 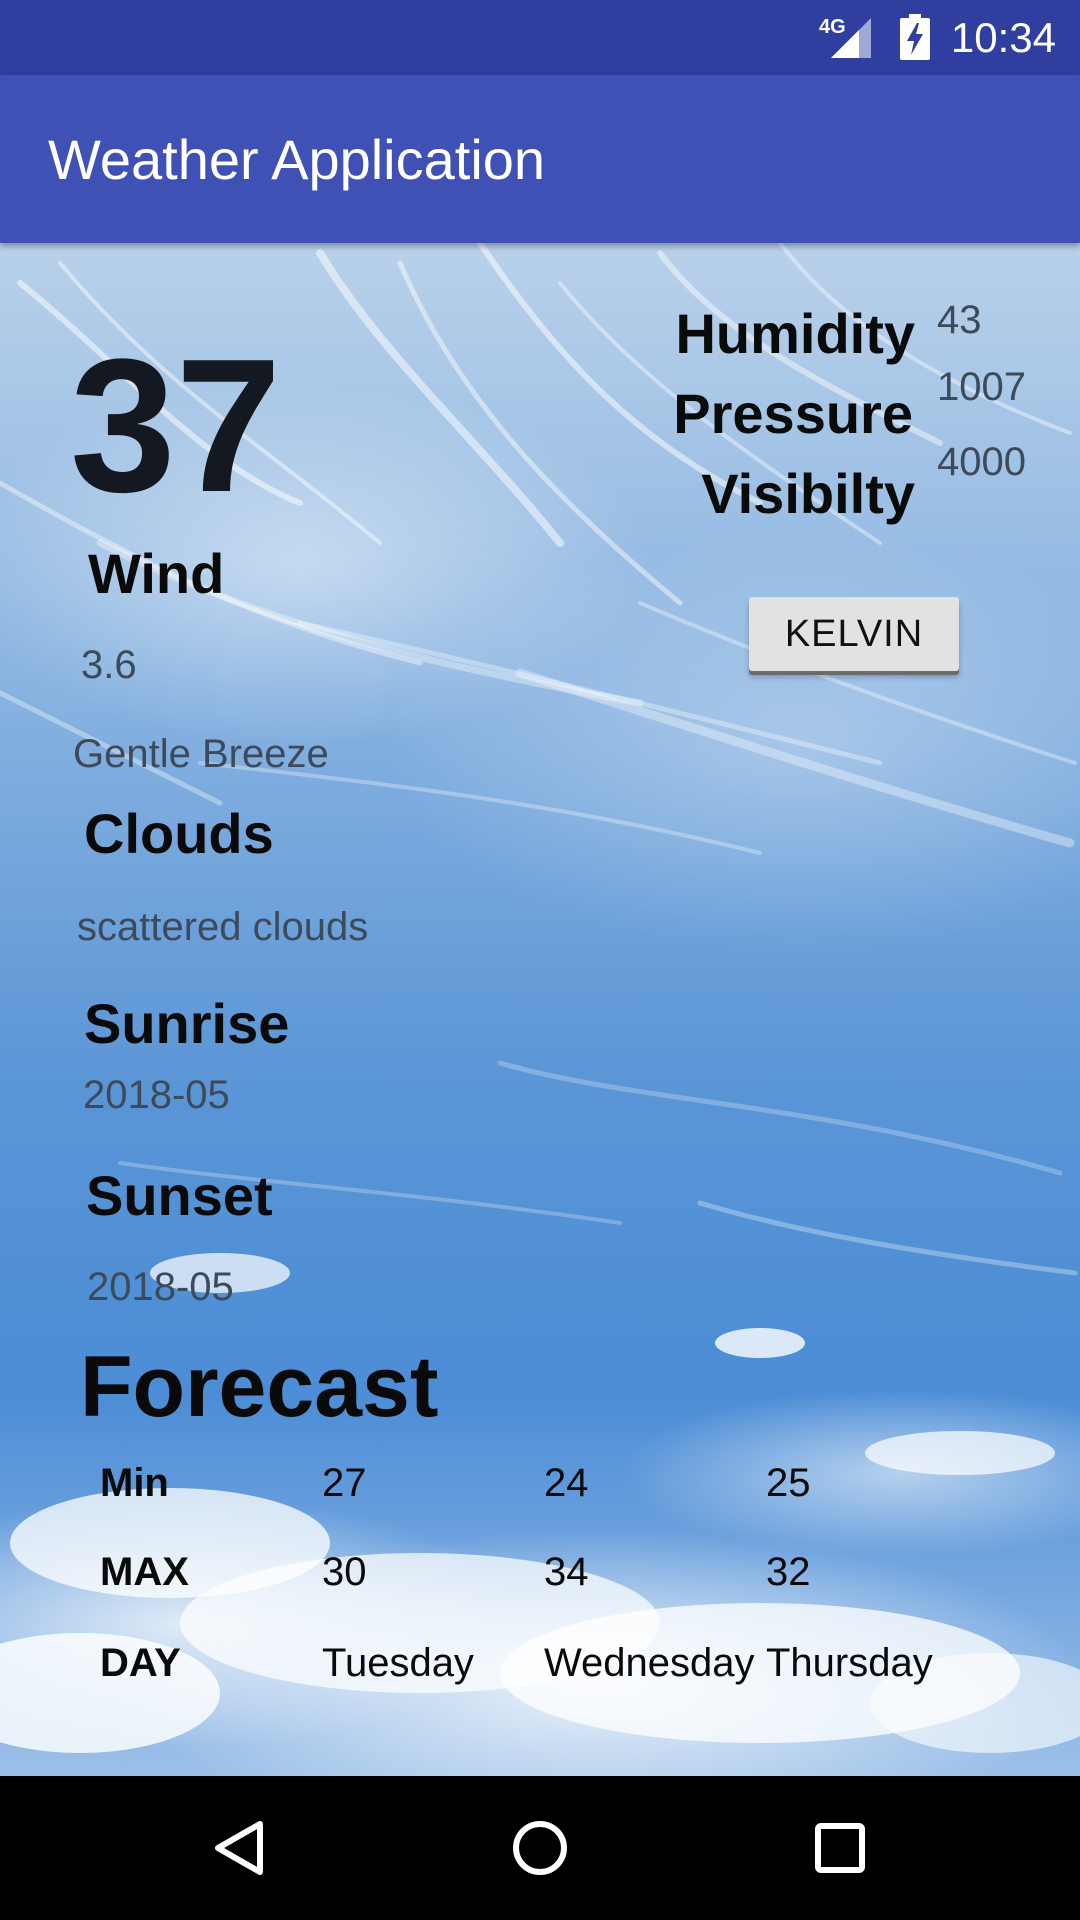 I want to click on sunrise-label: Sunrise, so click(x=187, y=1023).